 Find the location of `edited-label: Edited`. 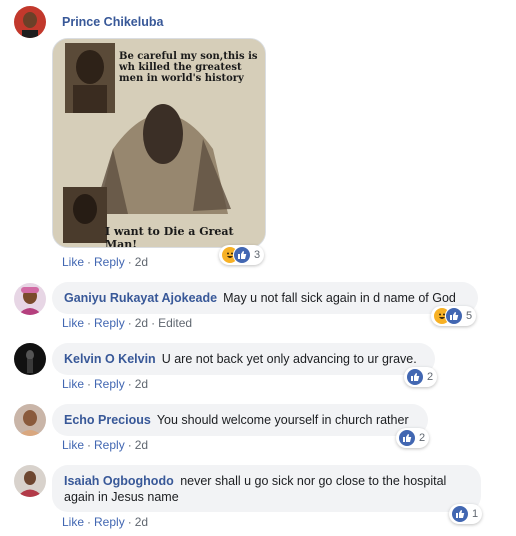

edited-label: Edited is located at coordinates (175, 323).